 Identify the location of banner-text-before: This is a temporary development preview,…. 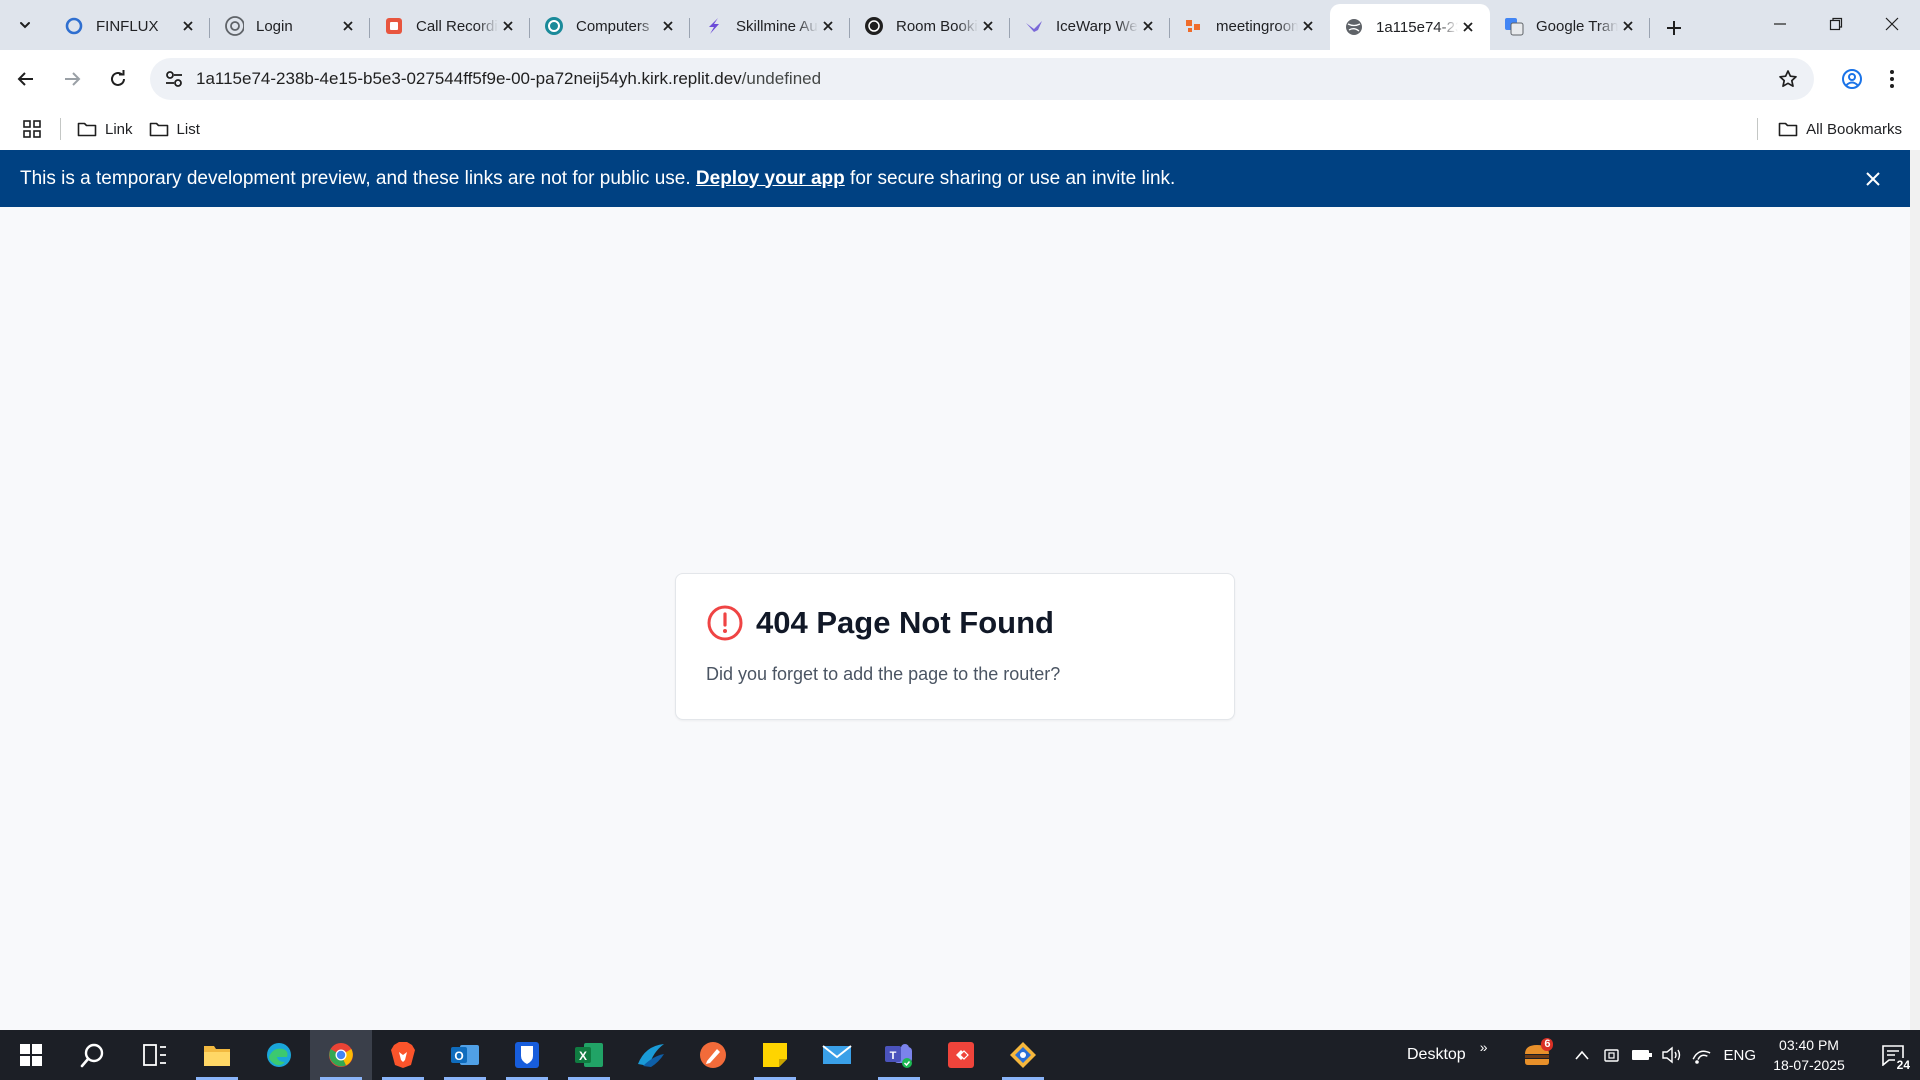
(355, 178).